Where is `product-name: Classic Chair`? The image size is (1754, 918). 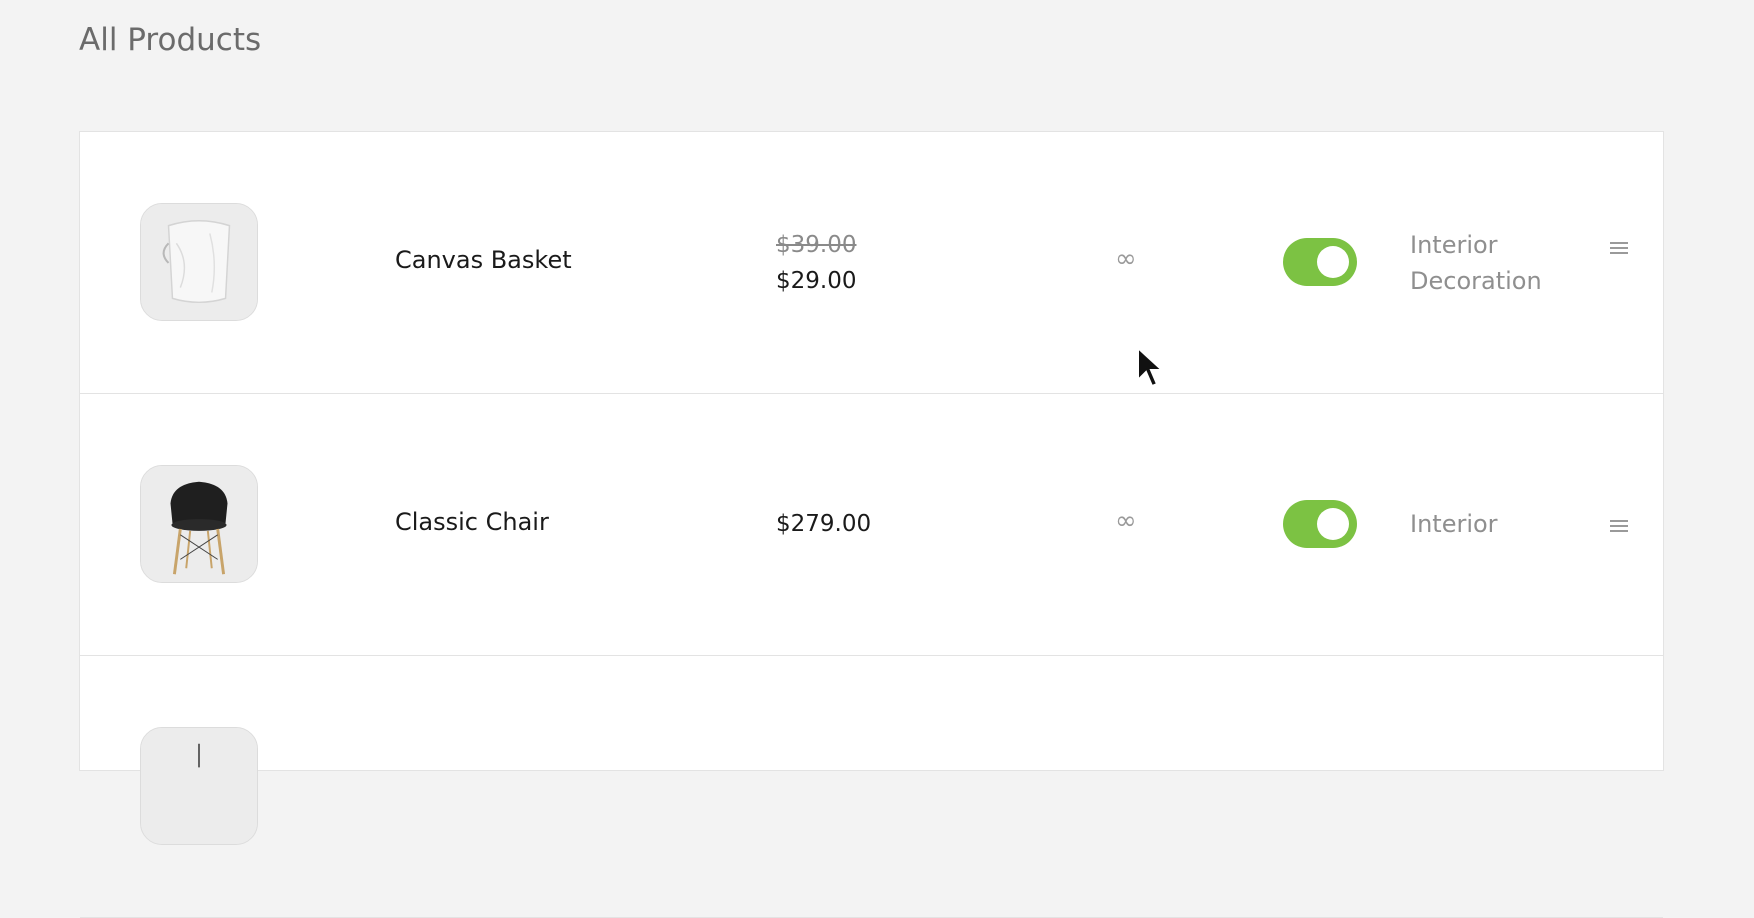
product-name: Classic Chair is located at coordinates (472, 522).